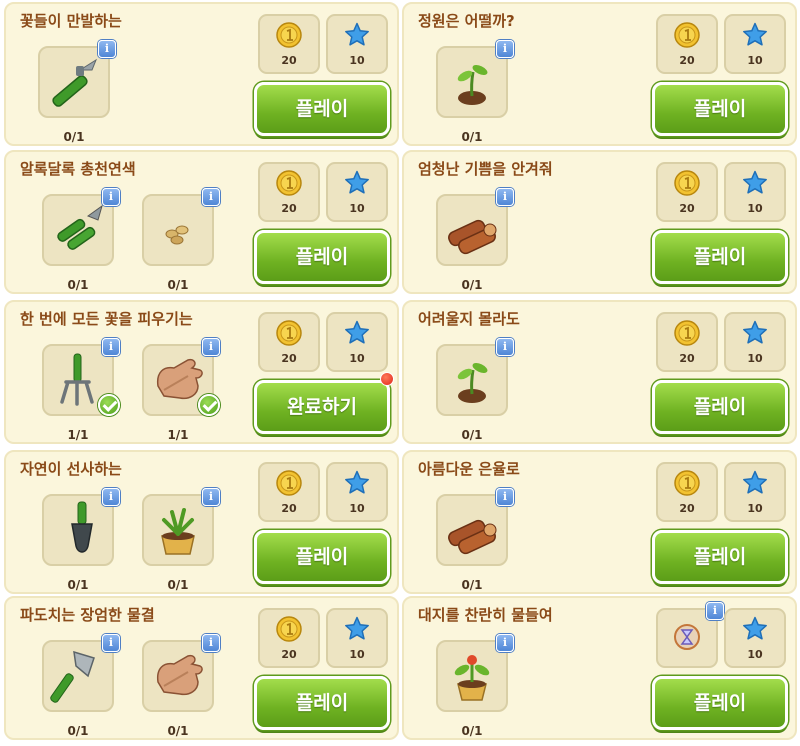  What do you see at coordinates (466, 21) in the screenshot?
I see `quest-title: 정원은 어떨까?` at bounding box center [466, 21].